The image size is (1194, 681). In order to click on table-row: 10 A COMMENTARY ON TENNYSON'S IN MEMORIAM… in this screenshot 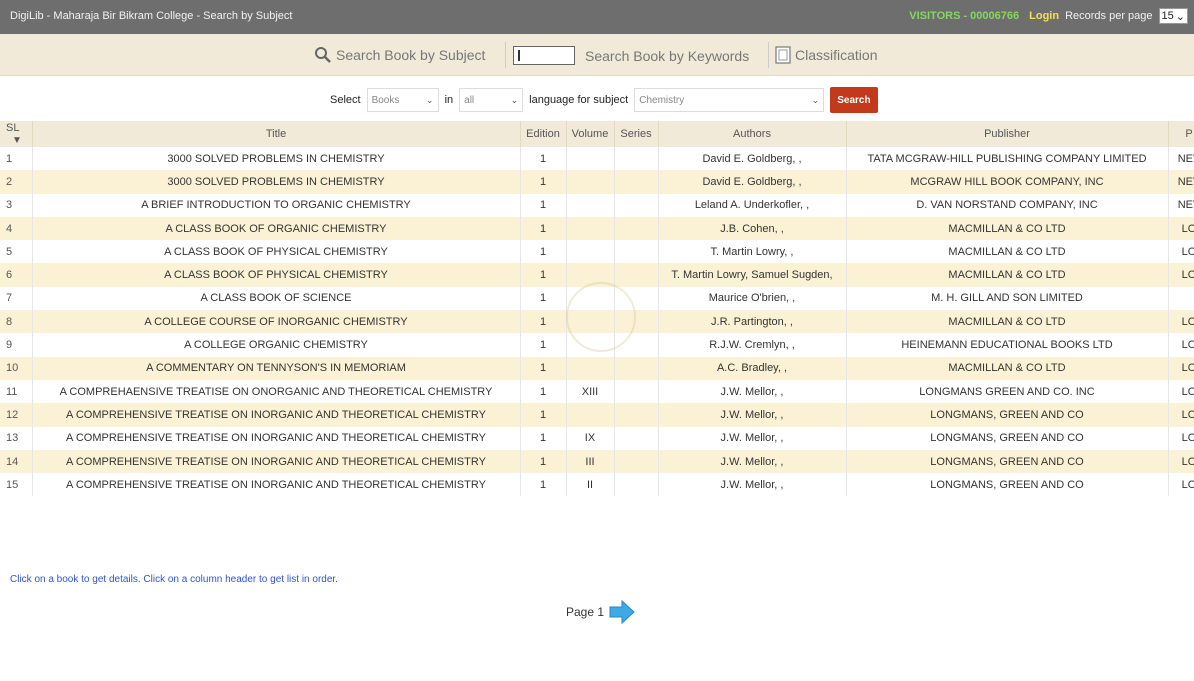, I will do `click(597, 368)`.